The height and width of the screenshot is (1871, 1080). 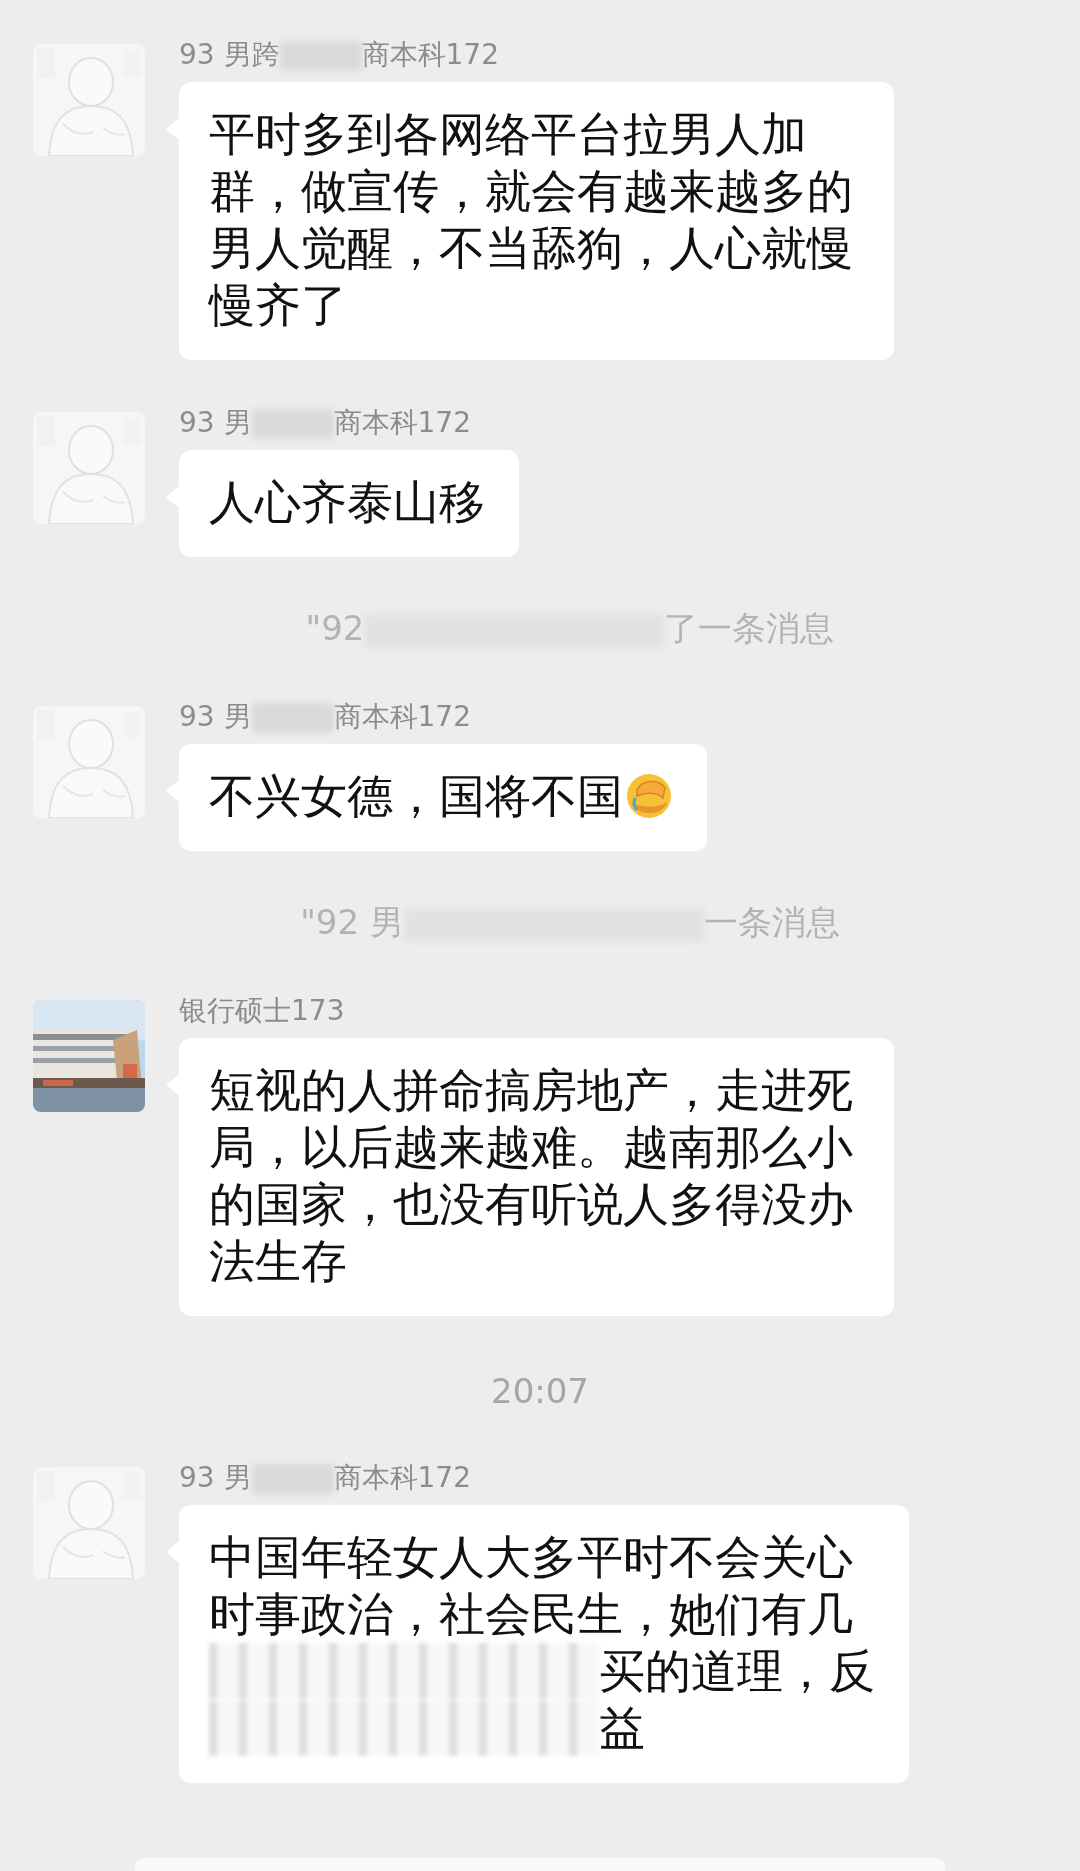 I want to click on recall-notice: 一条消息, so click(x=771, y=922).